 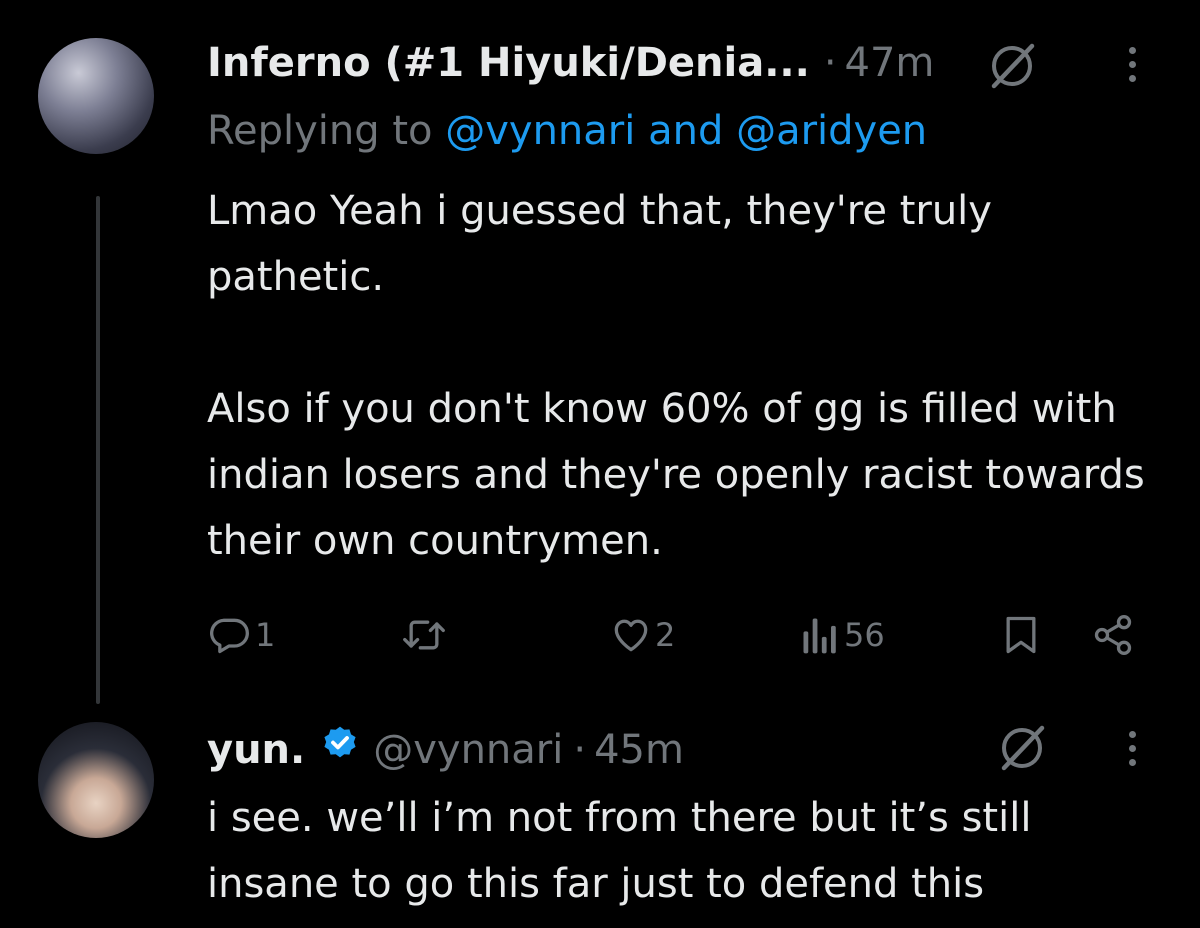 I want to click on mention-link: @aridyen, so click(x=831, y=131).